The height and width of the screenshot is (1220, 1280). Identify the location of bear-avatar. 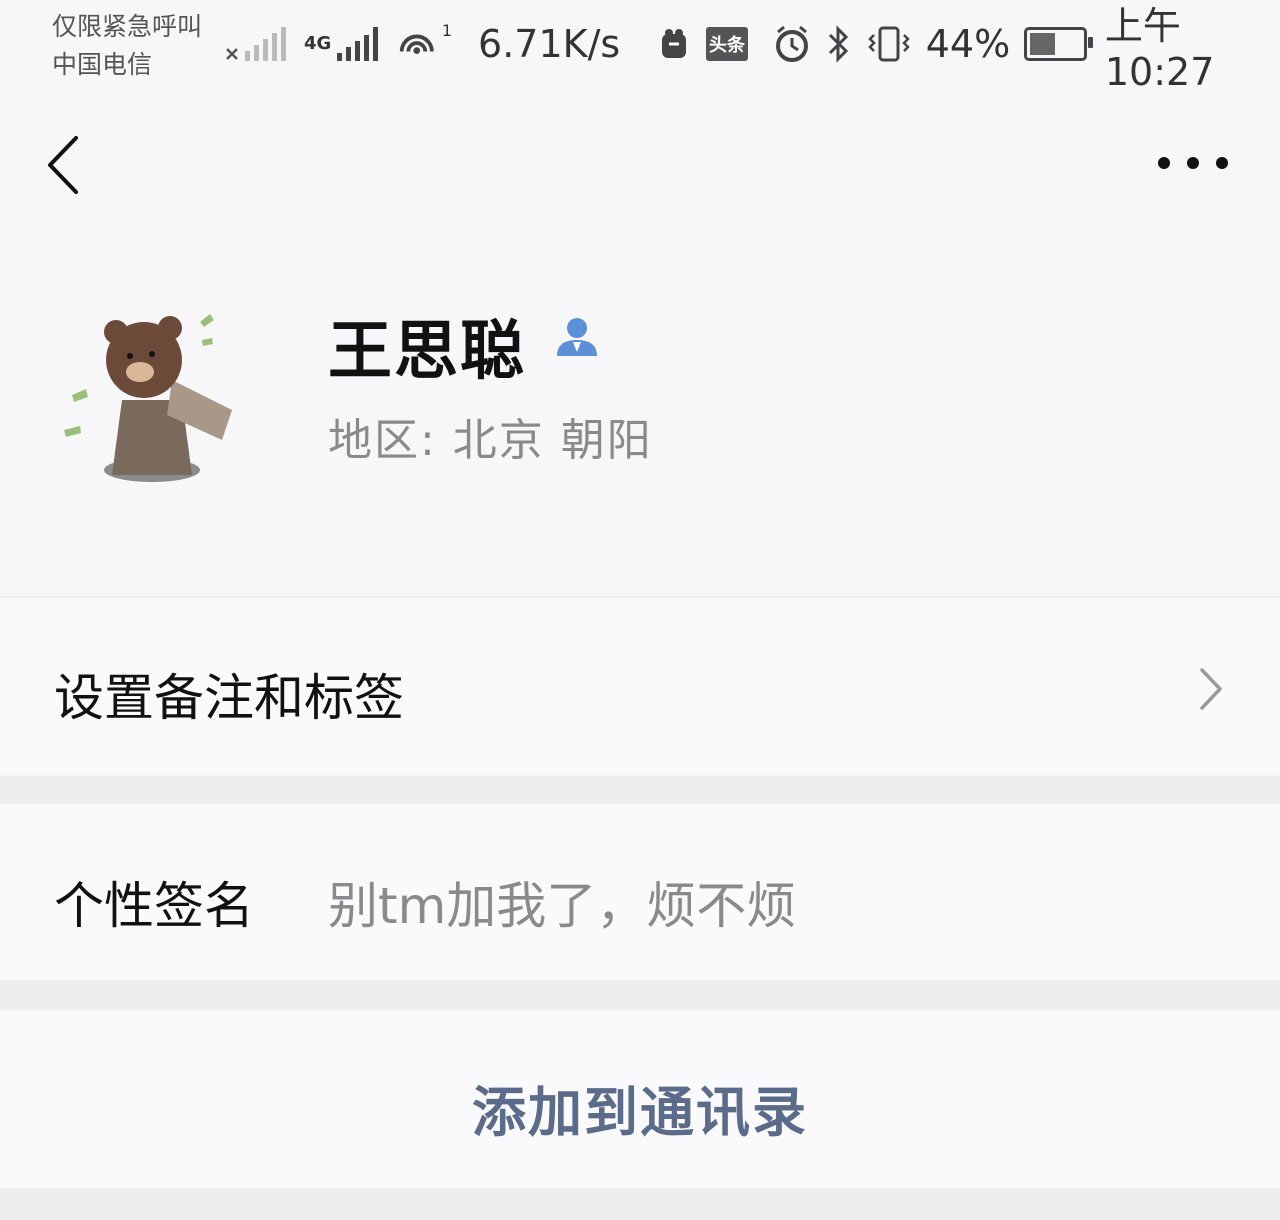
(152, 400).